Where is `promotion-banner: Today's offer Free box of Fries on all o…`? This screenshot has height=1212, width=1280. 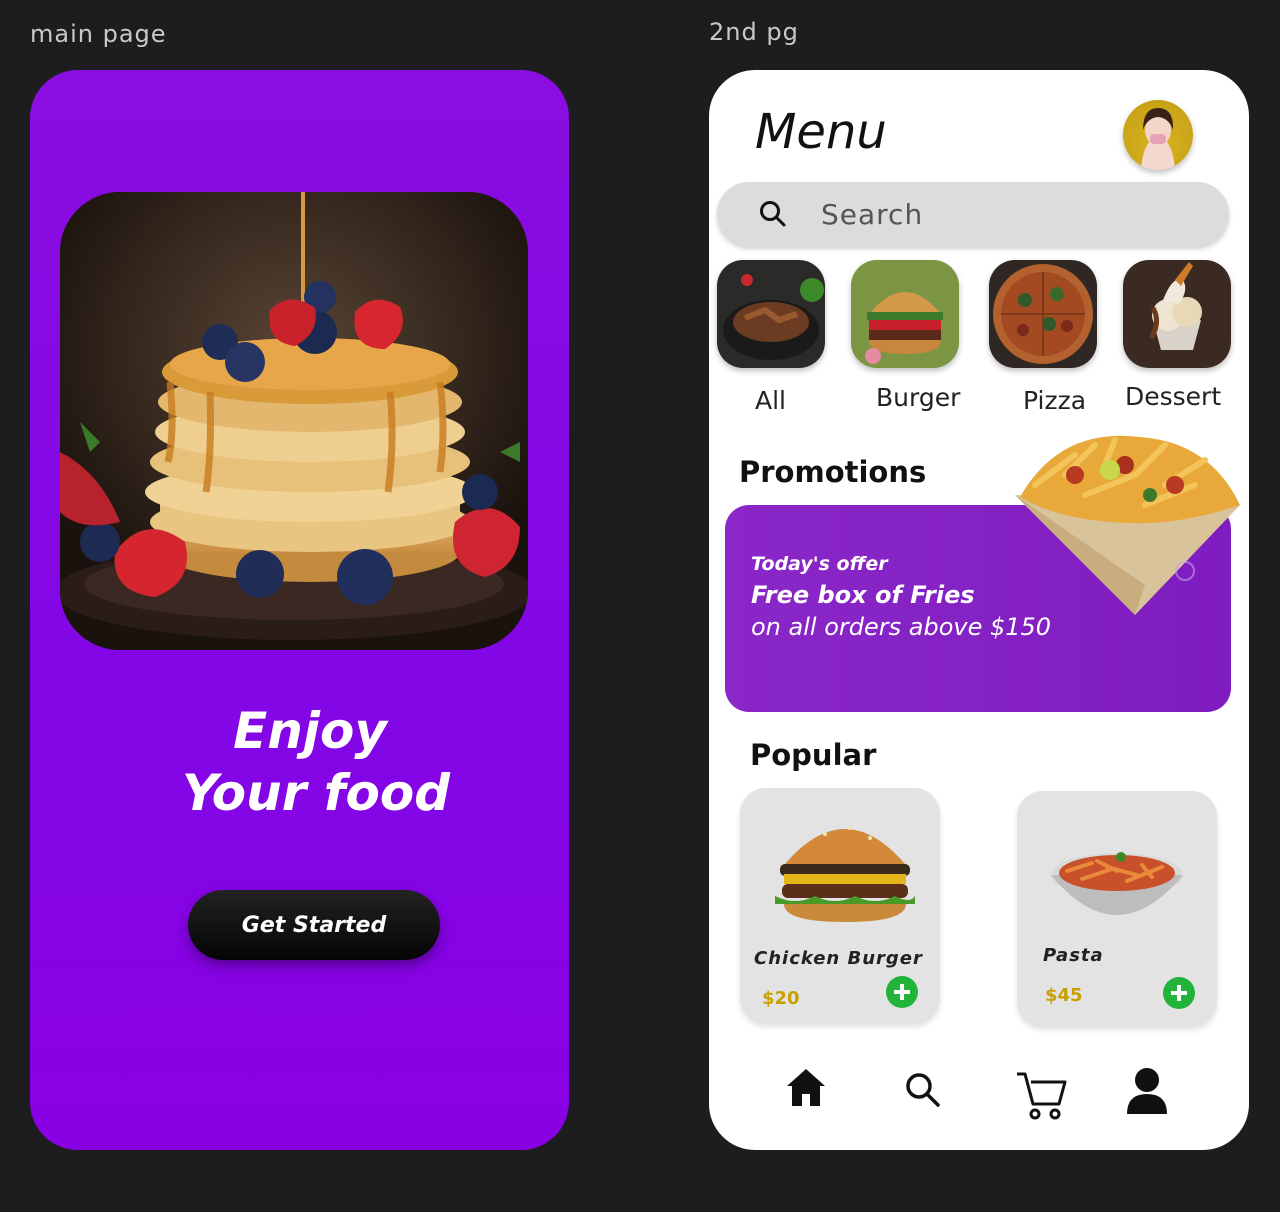
promotion-banner: Today's offer Free box of Fries on all o… is located at coordinates (982, 573).